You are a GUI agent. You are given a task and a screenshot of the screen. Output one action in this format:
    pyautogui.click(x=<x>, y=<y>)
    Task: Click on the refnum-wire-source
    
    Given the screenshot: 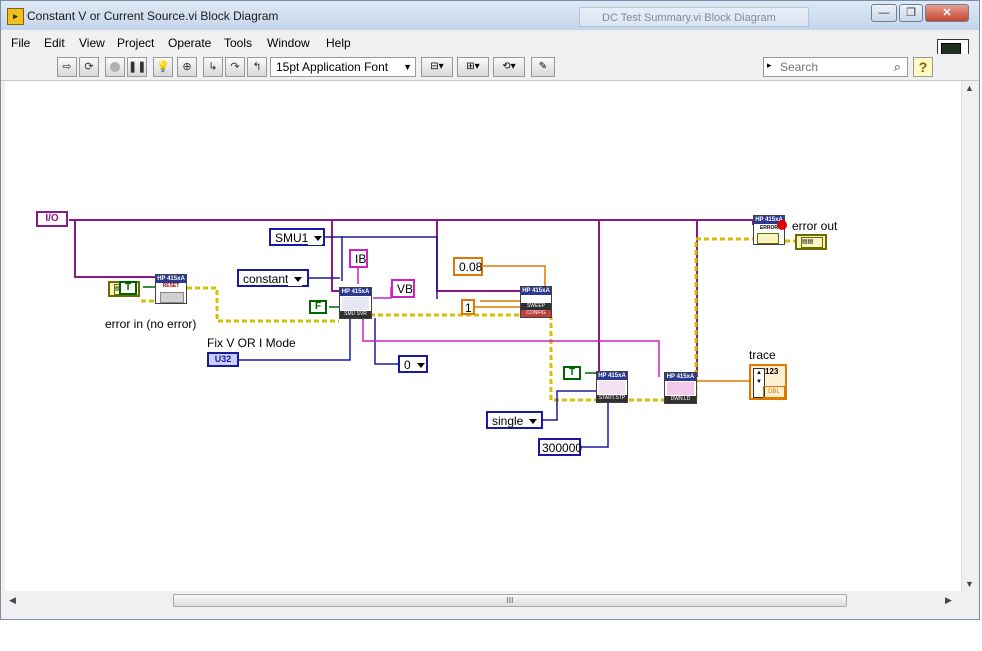 What is the action you would take?
    pyautogui.click(x=335, y=256)
    